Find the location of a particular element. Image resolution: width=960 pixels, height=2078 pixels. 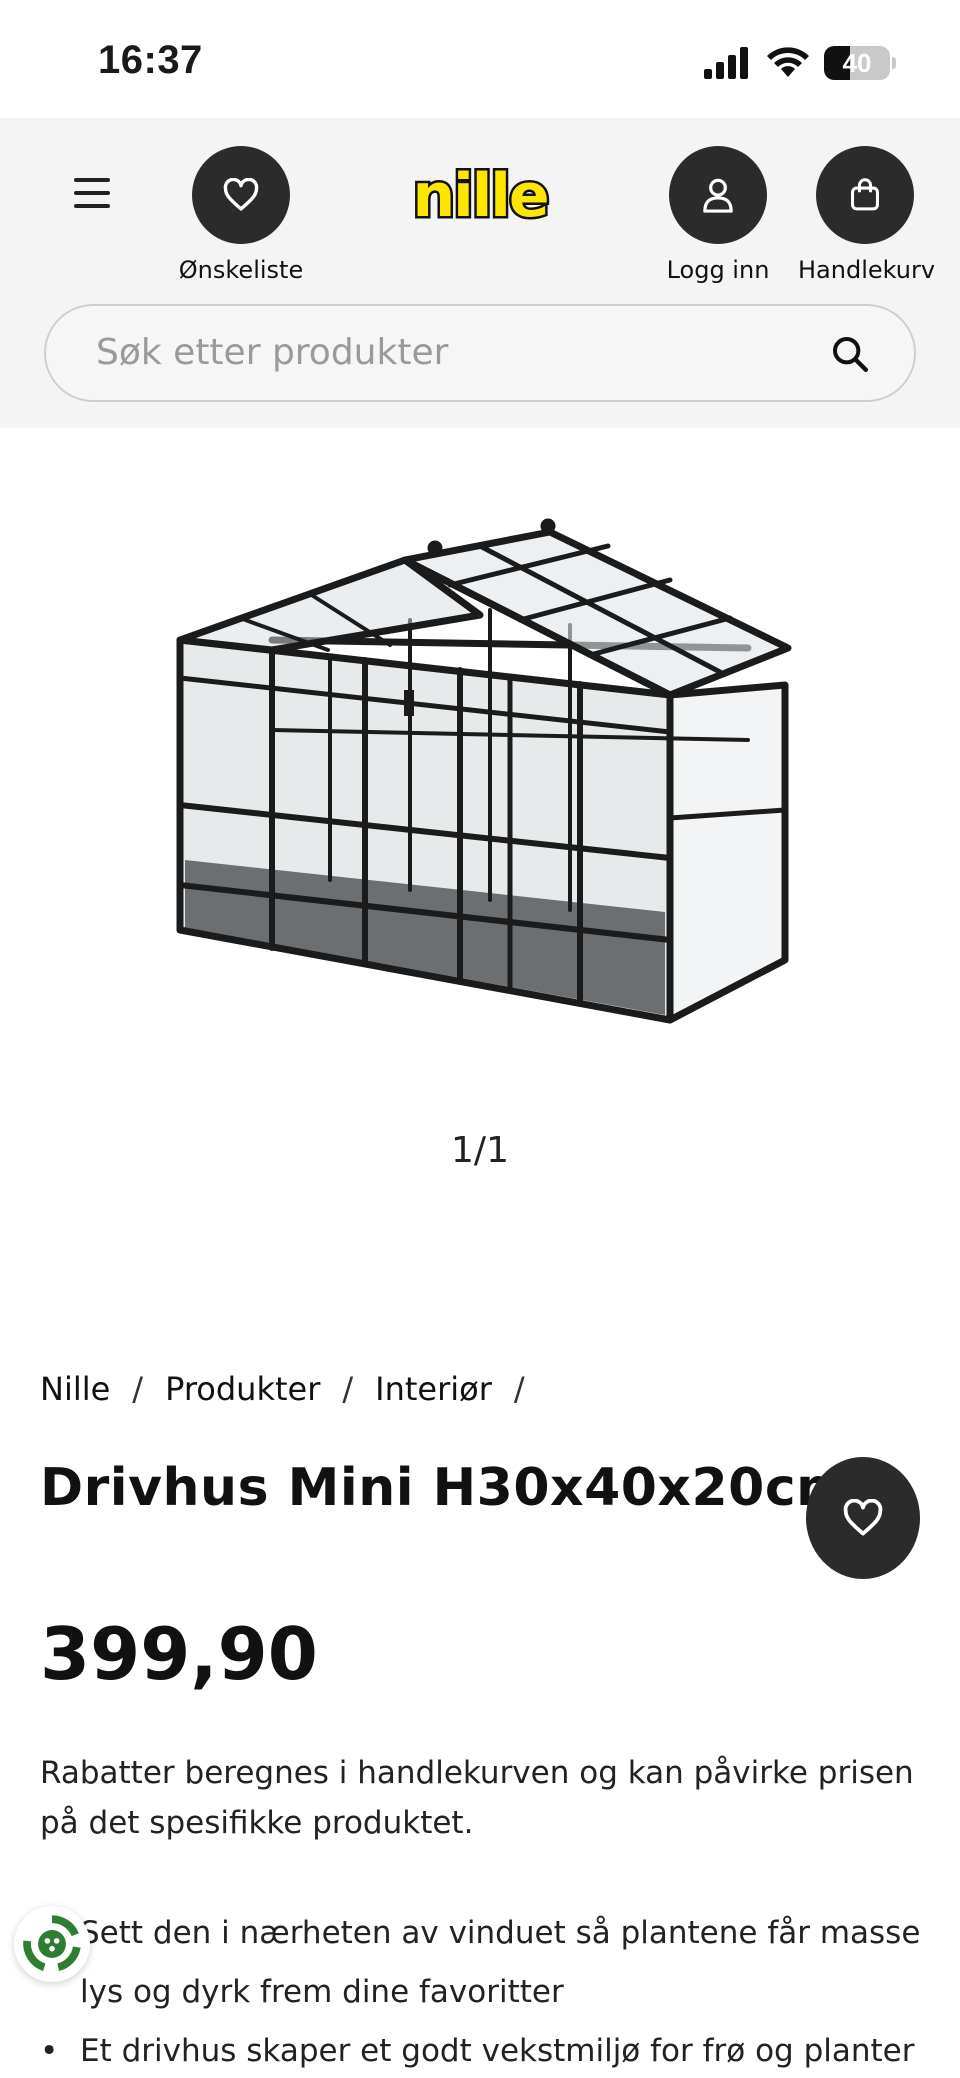

eco-badge is located at coordinates (52, 1944).